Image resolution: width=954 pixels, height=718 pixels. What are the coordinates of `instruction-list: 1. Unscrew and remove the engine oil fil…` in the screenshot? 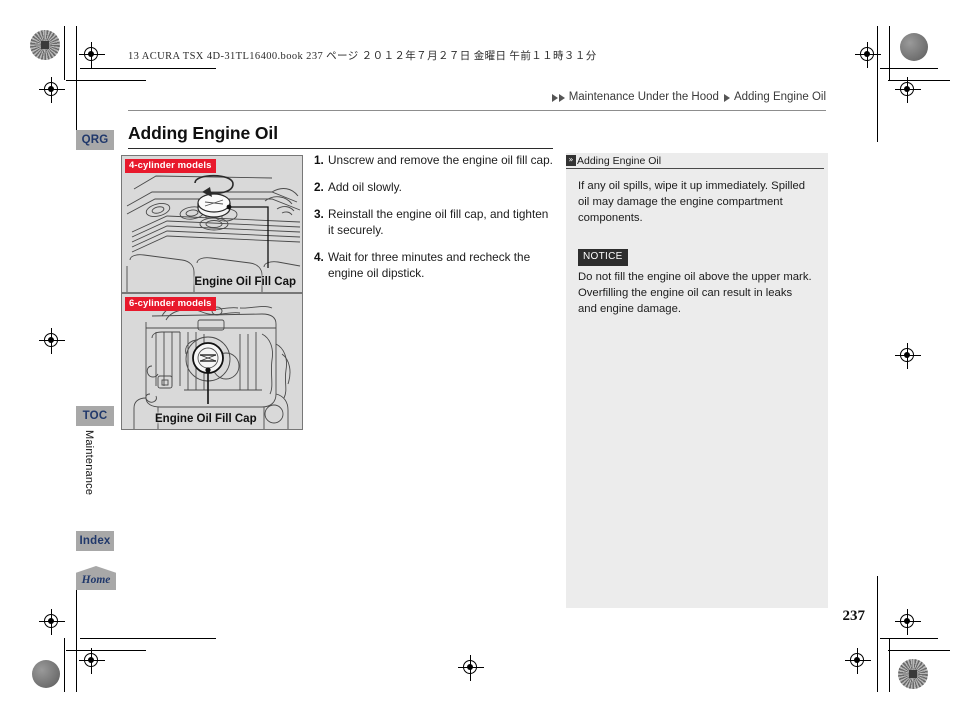 It's located at (434, 222).